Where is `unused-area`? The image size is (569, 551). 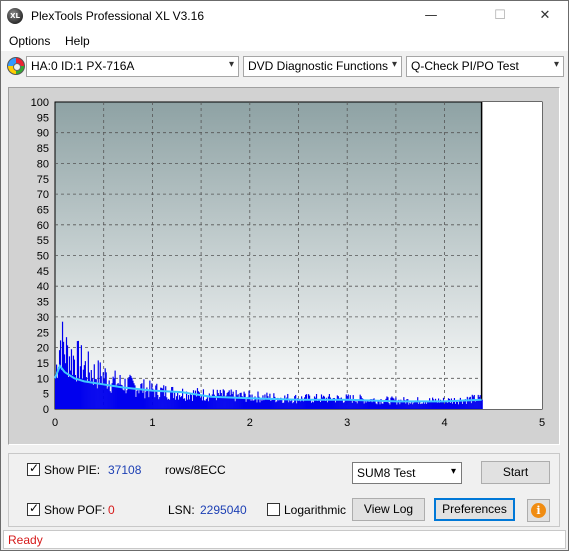
unused-area is located at coordinates (511, 255).